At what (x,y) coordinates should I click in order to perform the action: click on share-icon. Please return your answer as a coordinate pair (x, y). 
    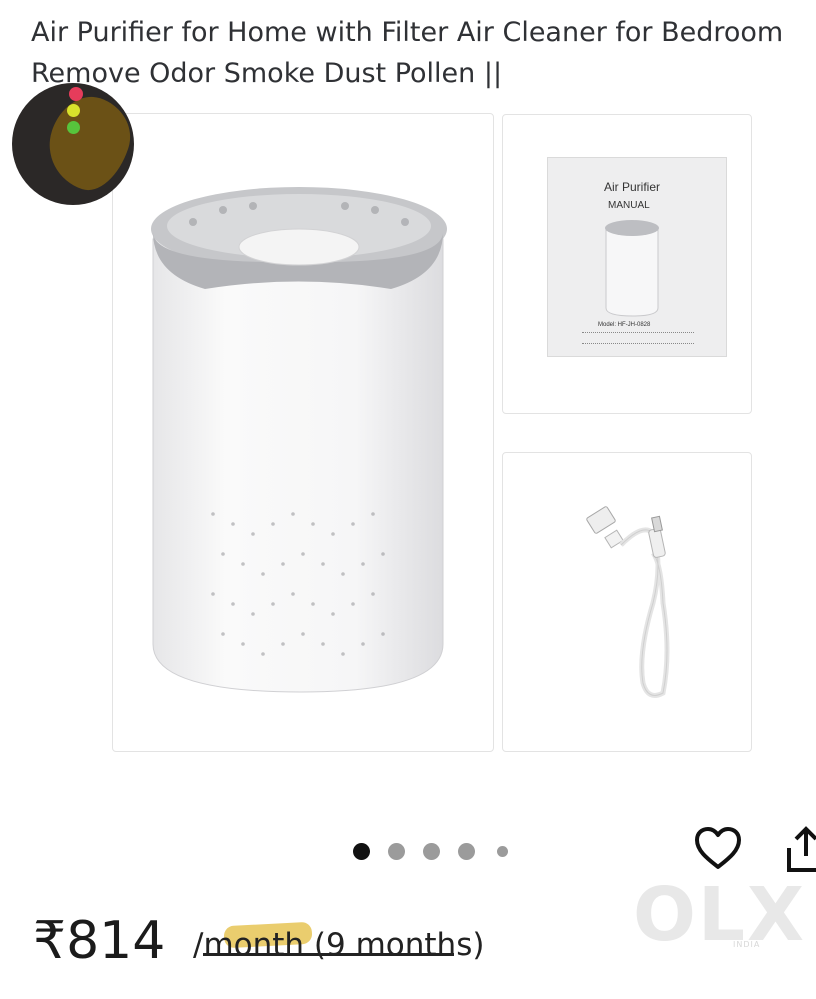
    Looking at the image, I should click on (801, 849).